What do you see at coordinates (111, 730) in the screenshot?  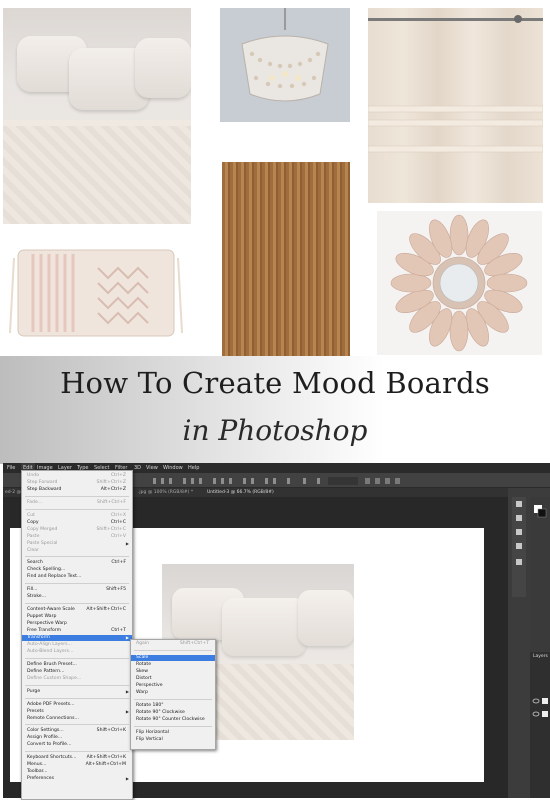 I see `menu-item-shortcut: Shift+Ctrl+K` at bounding box center [111, 730].